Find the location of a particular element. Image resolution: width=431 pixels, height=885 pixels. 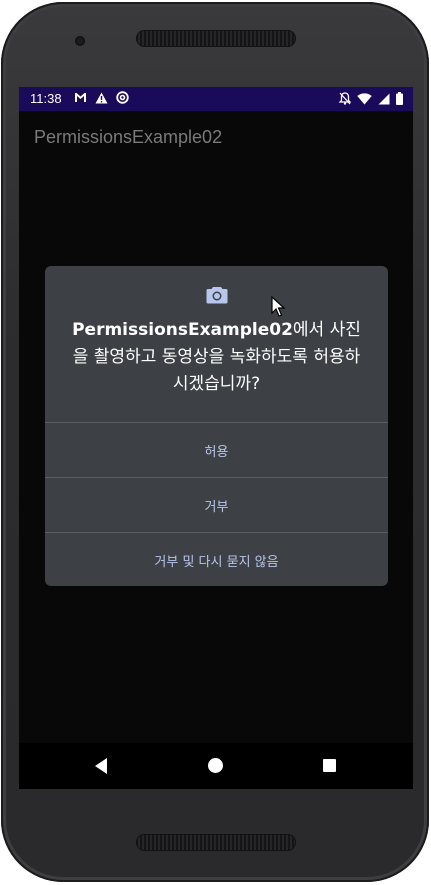

camera-icon is located at coordinates (217, 295).